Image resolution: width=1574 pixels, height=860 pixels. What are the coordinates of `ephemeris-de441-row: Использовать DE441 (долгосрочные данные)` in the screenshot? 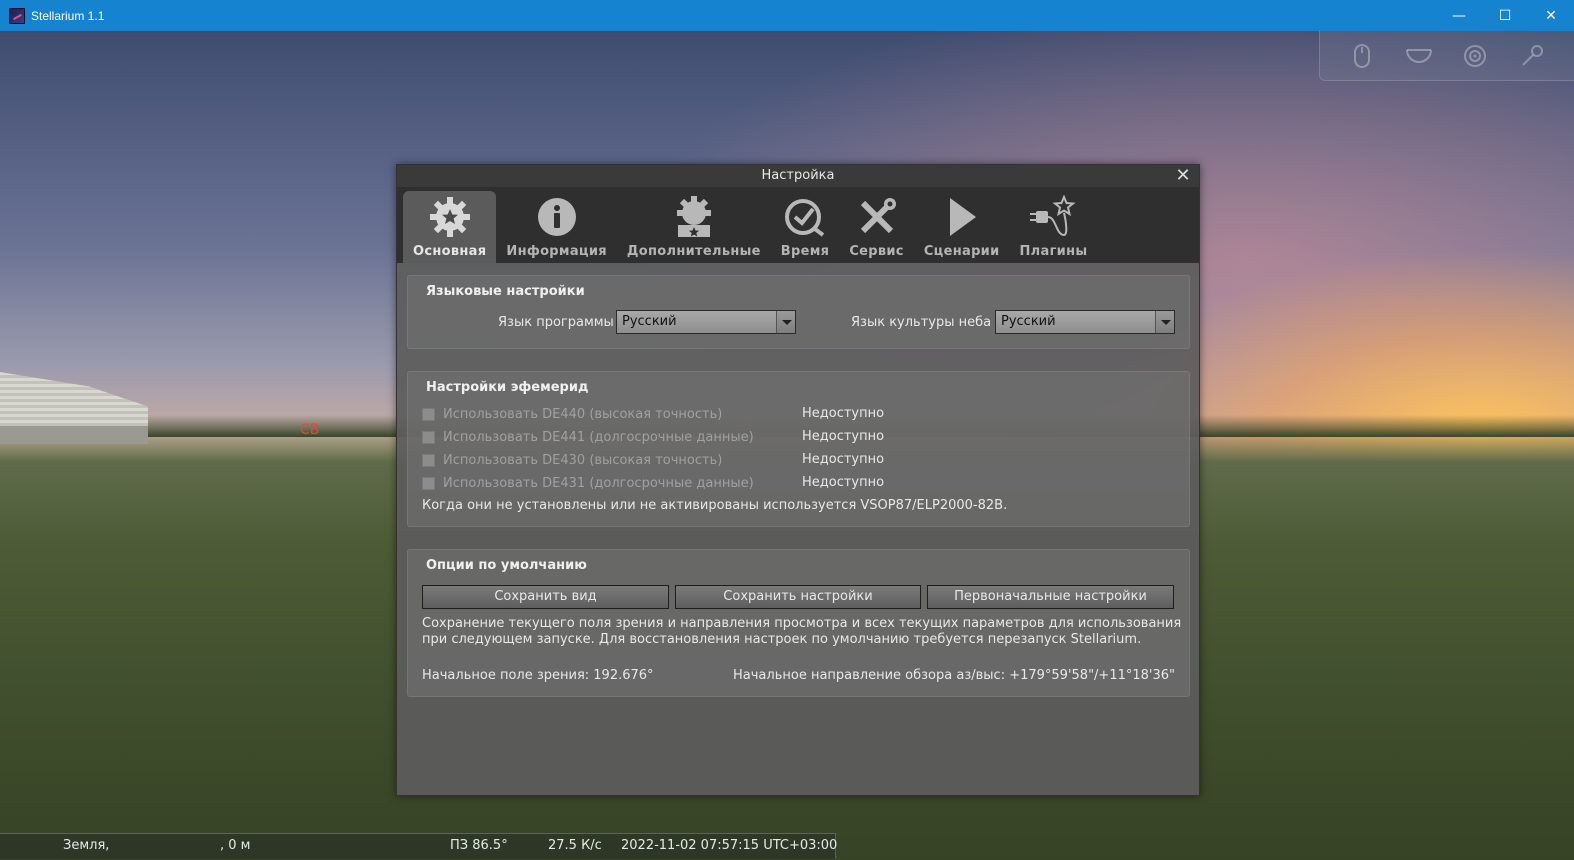 It's located at (588, 437).